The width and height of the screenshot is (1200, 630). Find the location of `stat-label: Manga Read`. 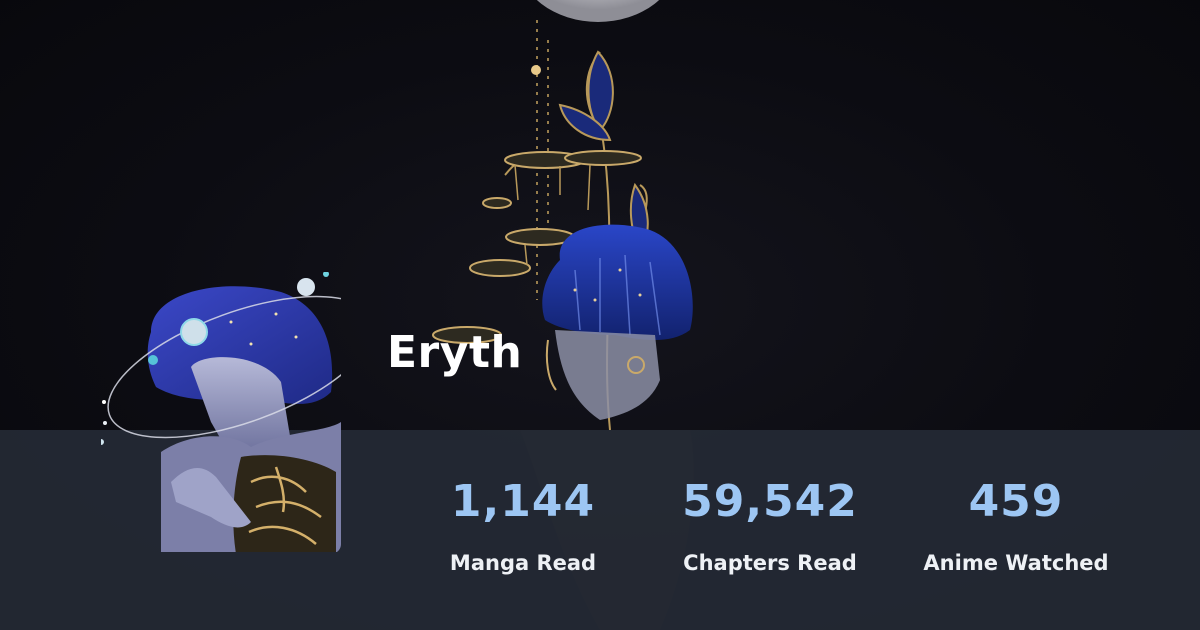

stat-label: Manga Read is located at coordinates (523, 563).